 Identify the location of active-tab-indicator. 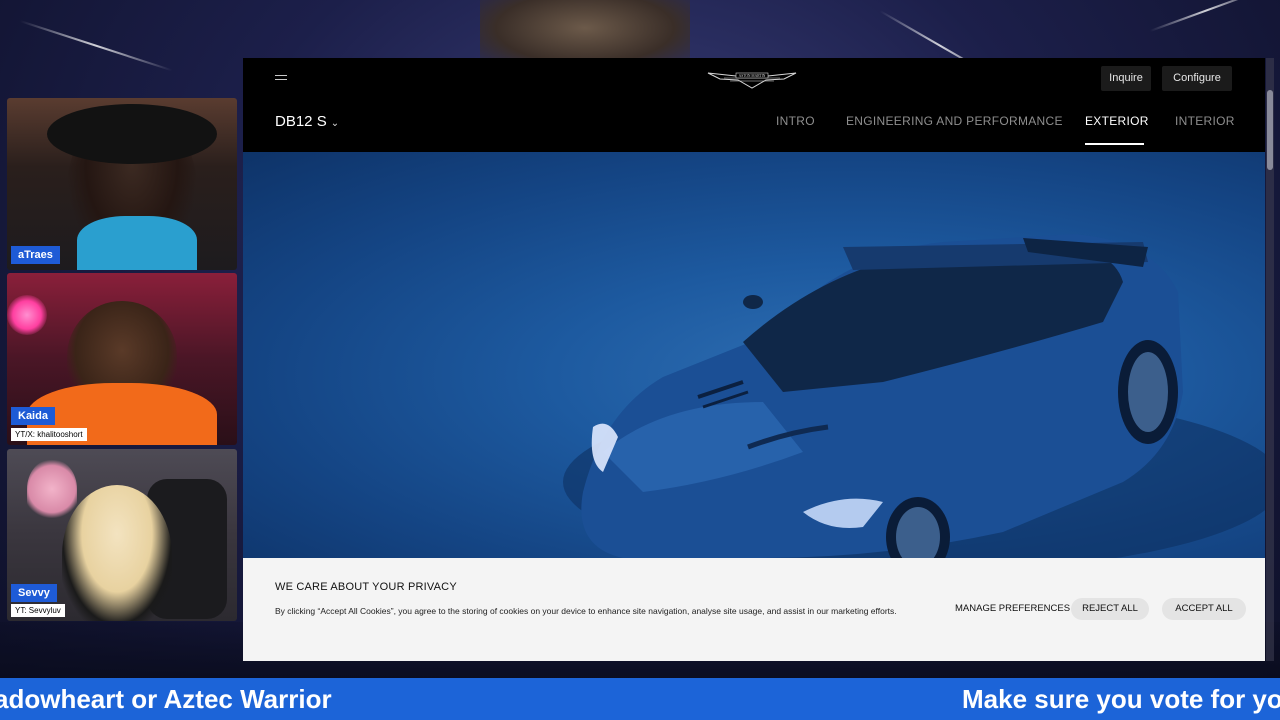
(1114, 144).